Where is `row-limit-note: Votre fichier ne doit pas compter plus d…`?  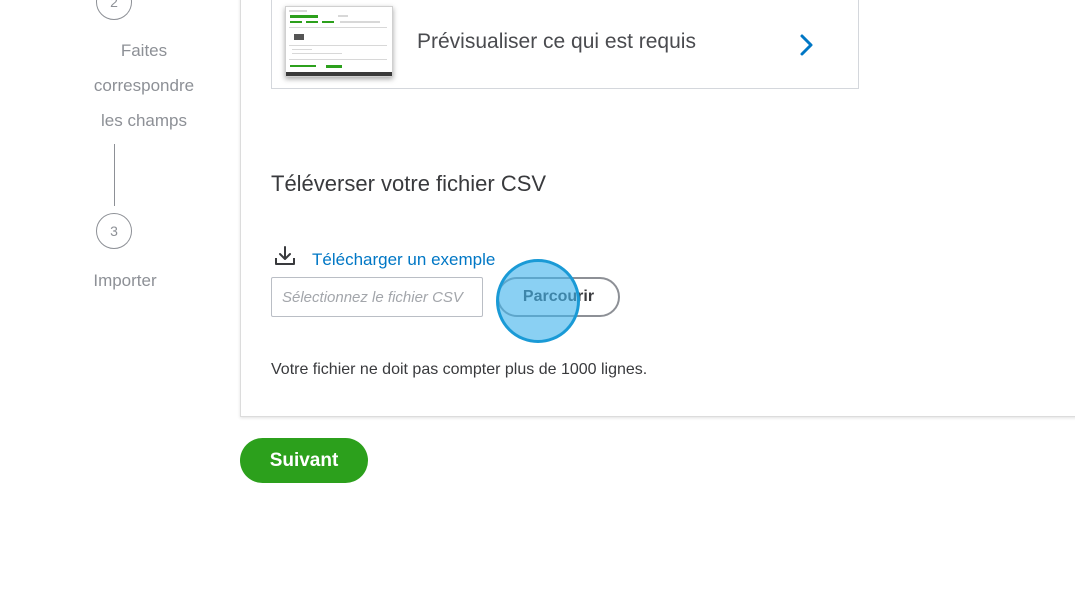 row-limit-note: Votre fichier ne doit pas compter plus d… is located at coordinates (459, 369).